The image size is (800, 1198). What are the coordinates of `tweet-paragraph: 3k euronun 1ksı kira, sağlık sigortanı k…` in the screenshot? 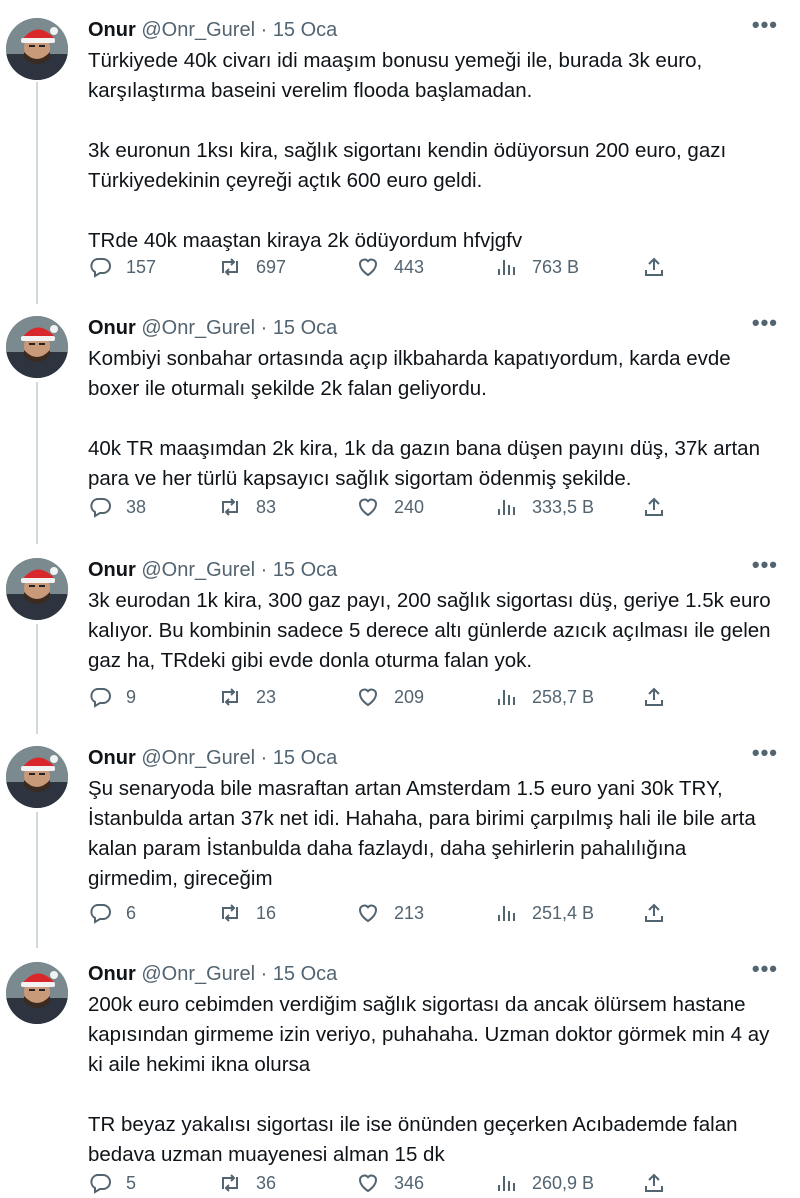 It's located at (407, 165).